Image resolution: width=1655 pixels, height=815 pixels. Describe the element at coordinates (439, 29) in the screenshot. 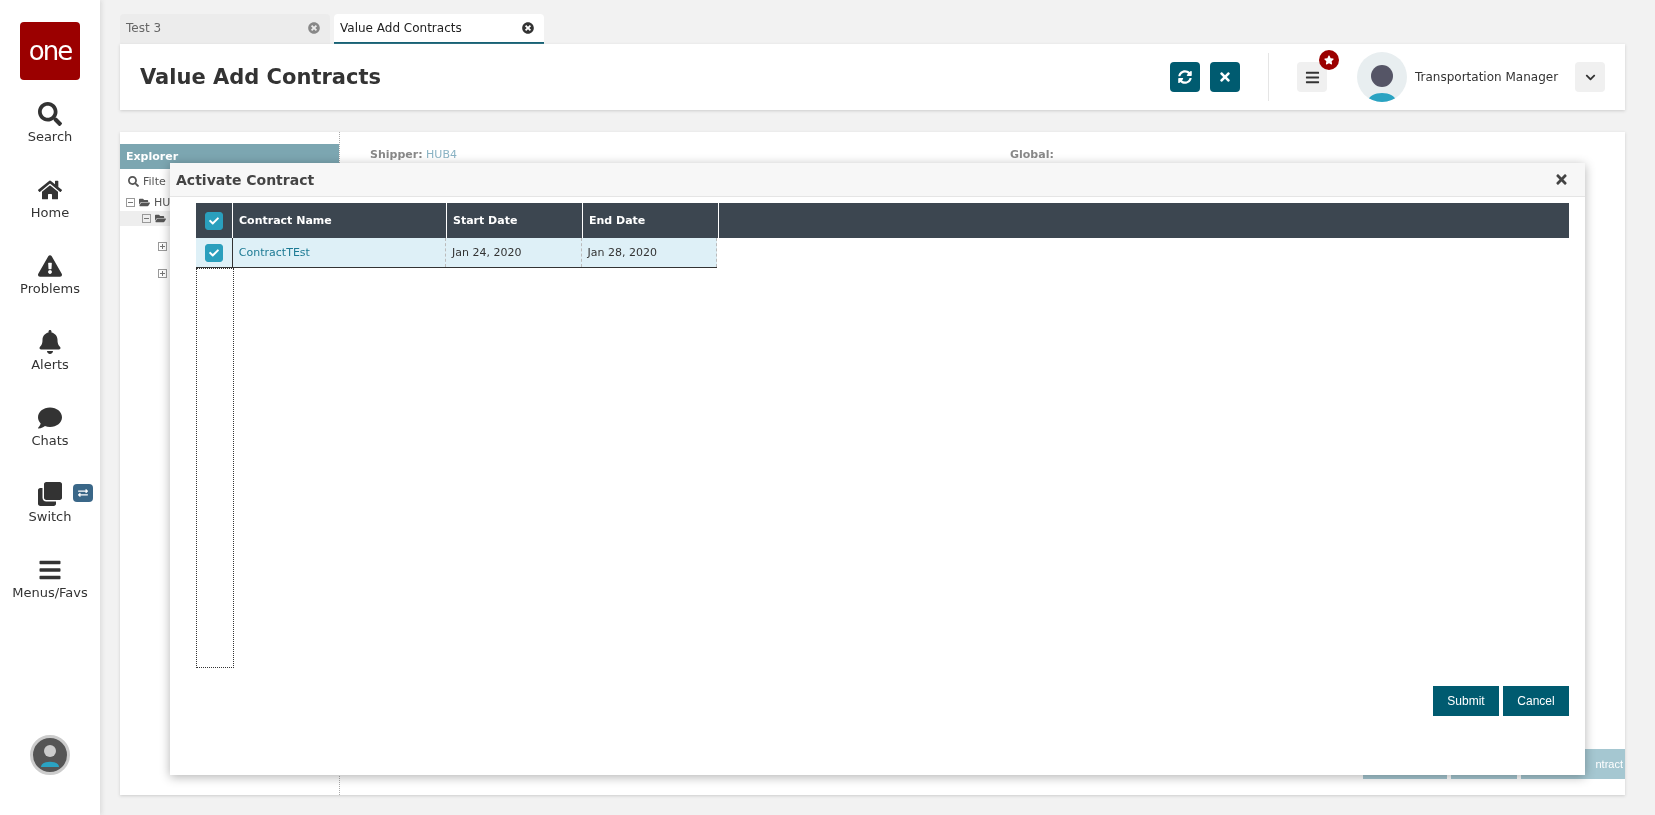

I see `tab: Value Add Contracts` at that location.